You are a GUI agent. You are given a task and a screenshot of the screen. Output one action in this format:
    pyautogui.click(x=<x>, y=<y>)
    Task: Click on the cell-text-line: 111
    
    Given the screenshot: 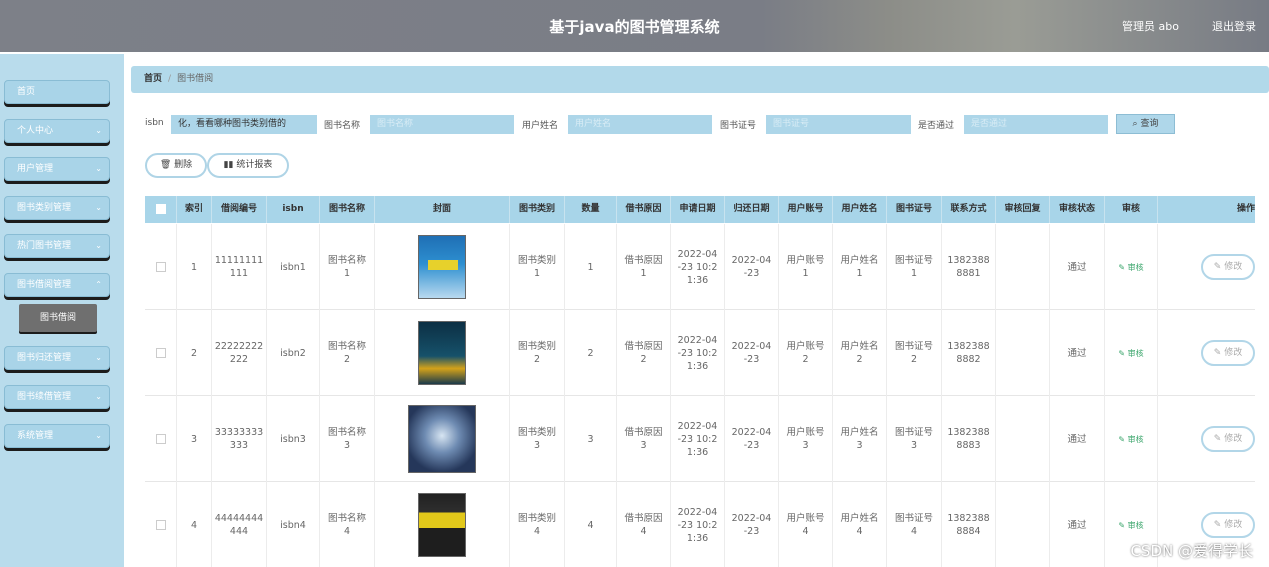 What is the action you would take?
    pyautogui.click(x=239, y=273)
    